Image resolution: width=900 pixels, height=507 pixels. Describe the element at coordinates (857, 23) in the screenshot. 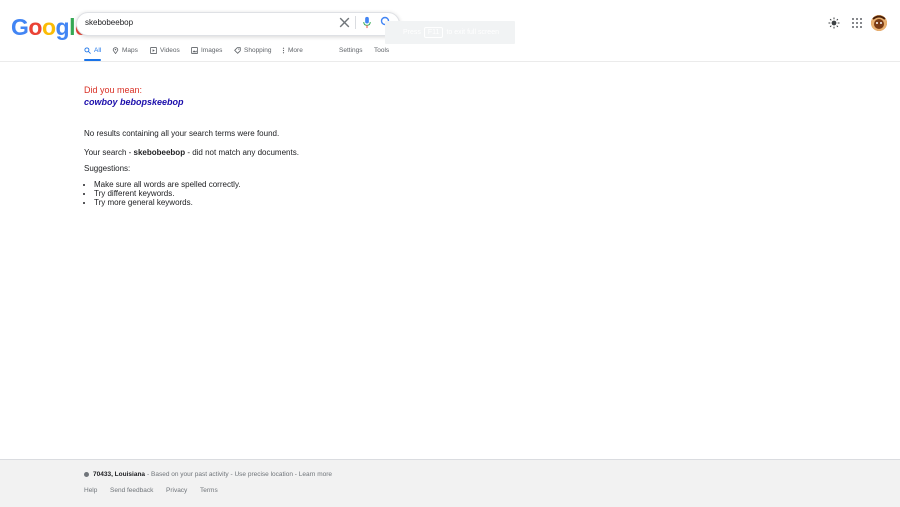

I see `apps-grid-icon` at that location.